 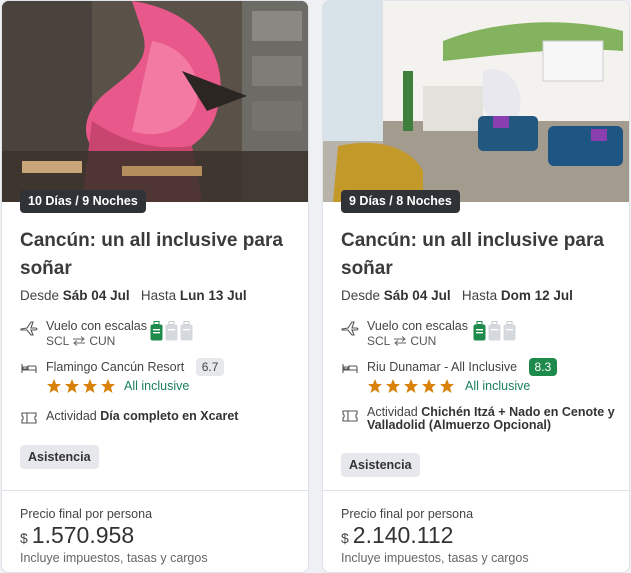 I want to click on to-date: Dom 12 Jul, so click(x=536, y=295).